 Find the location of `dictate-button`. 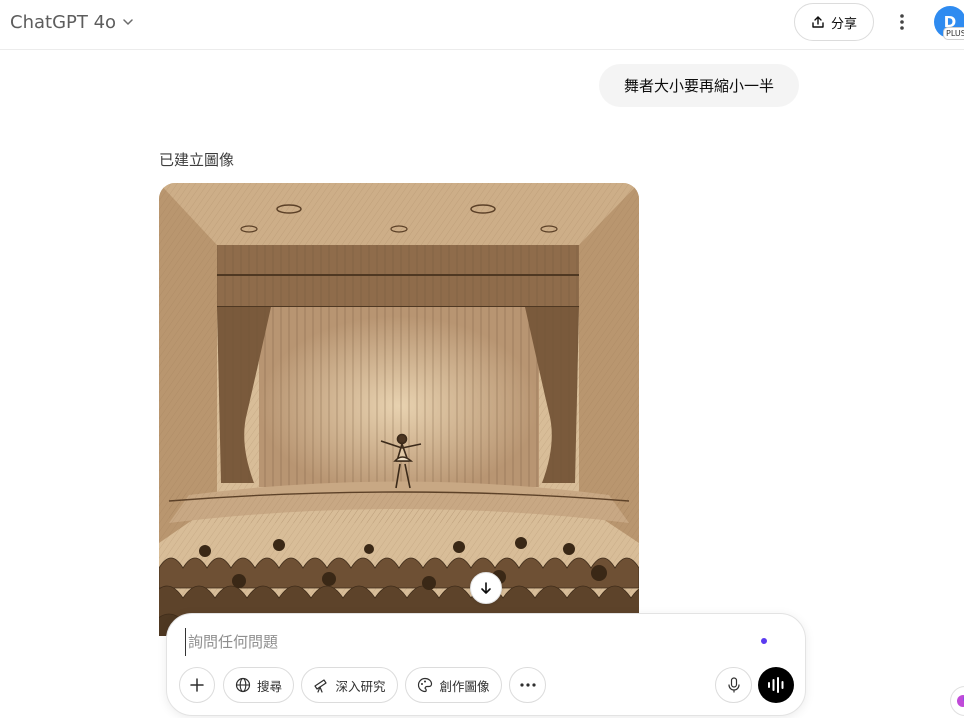

dictate-button is located at coordinates (733, 685).